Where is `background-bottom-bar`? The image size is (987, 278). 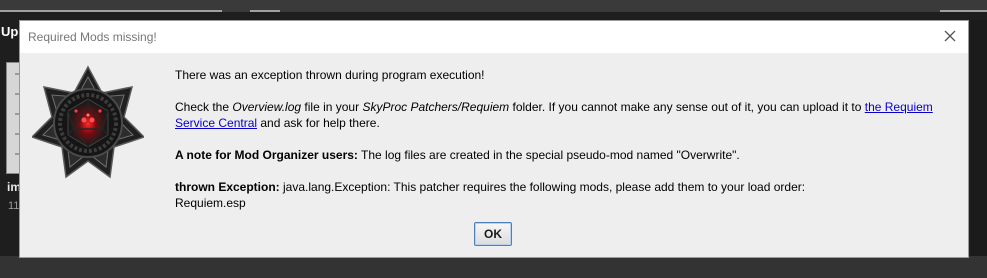 background-bottom-bar is located at coordinates (493, 267).